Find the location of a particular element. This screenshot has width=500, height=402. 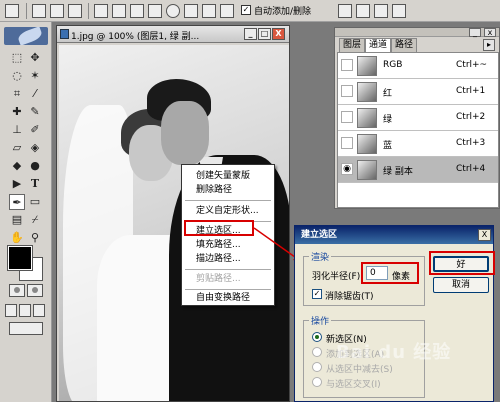

highlight-ok-button is located at coordinates (462, 263).